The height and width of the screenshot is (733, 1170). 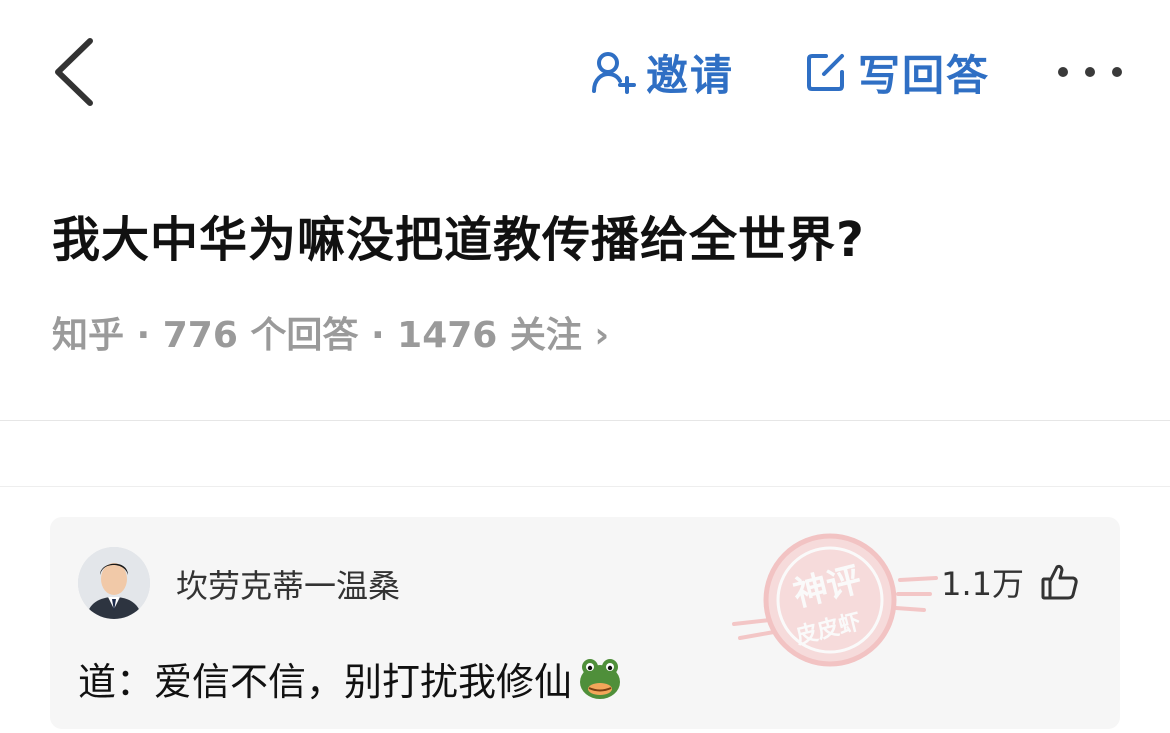 What do you see at coordinates (585, 420) in the screenshot?
I see `divider` at bounding box center [585, 420].